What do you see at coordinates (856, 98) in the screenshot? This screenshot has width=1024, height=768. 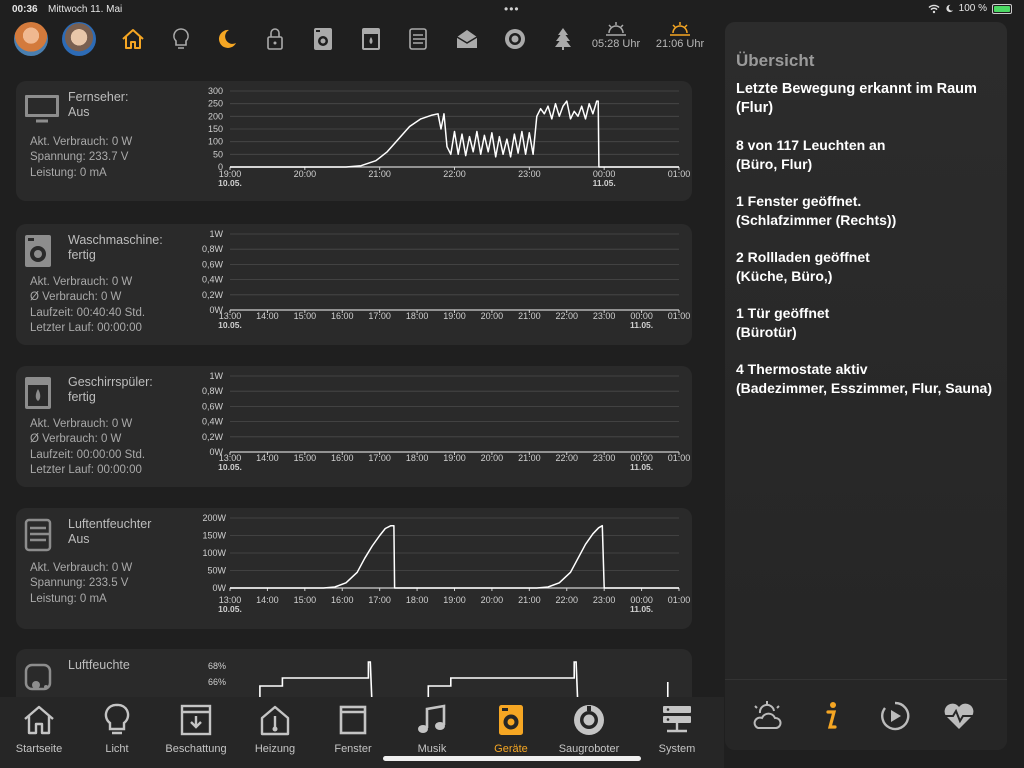 I see `overview-item: Letzte Bewegung erkannt im Raum (Flur)` at bounding box center [856, 98].